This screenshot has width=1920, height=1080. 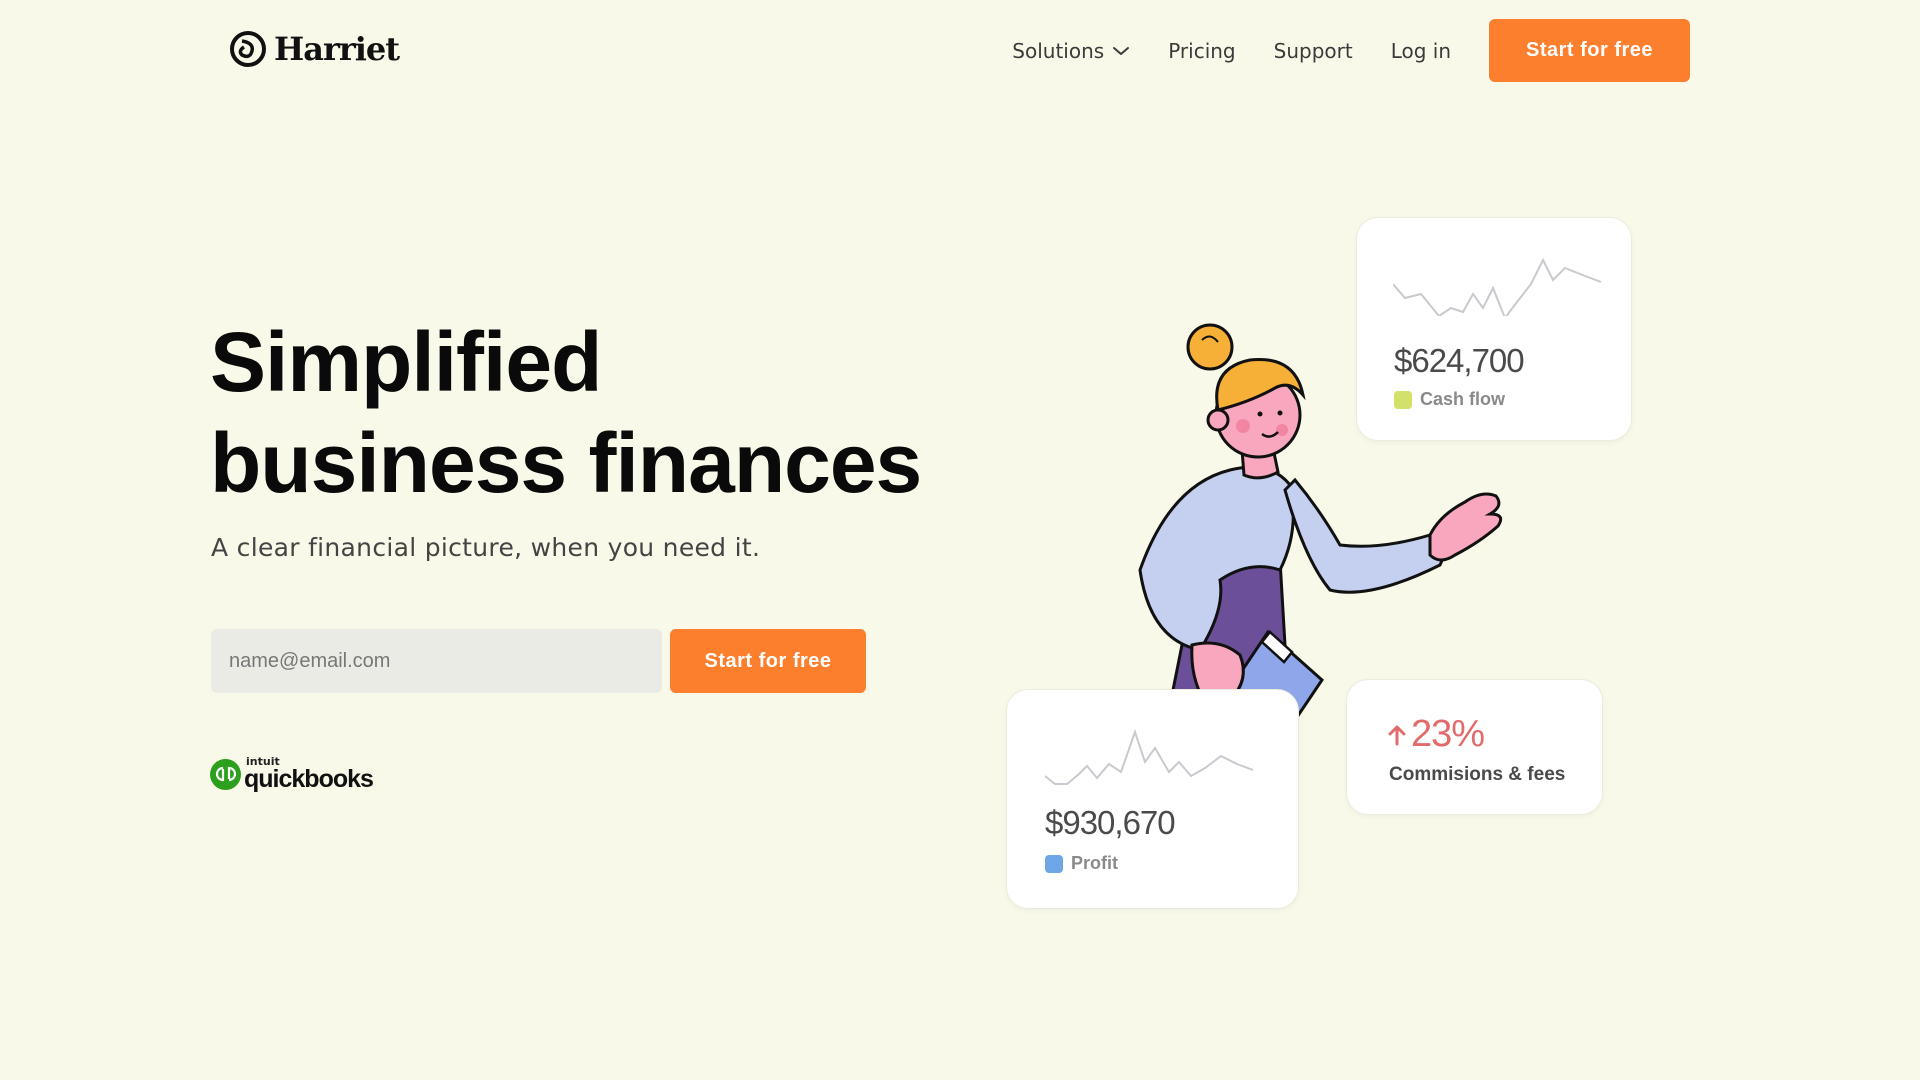 I want to click on profit-sparkline, so click(x=1149, y=756).